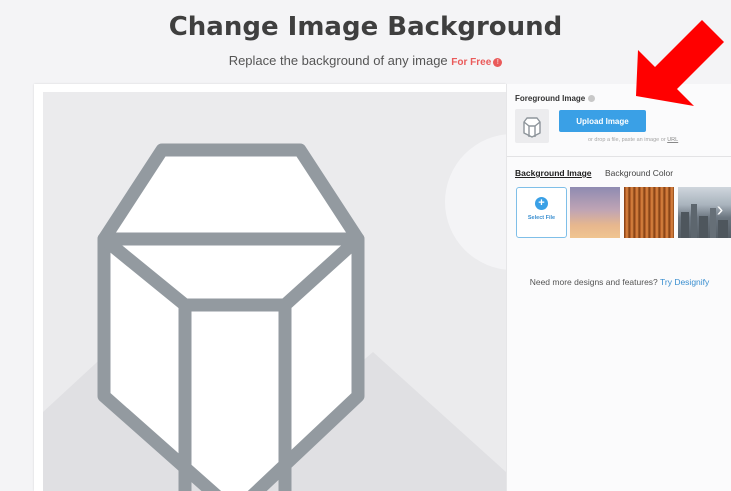 Image resolution: width=731 pixels, height=491 pixels. Describe the element at coordinates (602, 121) in the screenshot. I see `upload-image-button: Upload Image` at that location.